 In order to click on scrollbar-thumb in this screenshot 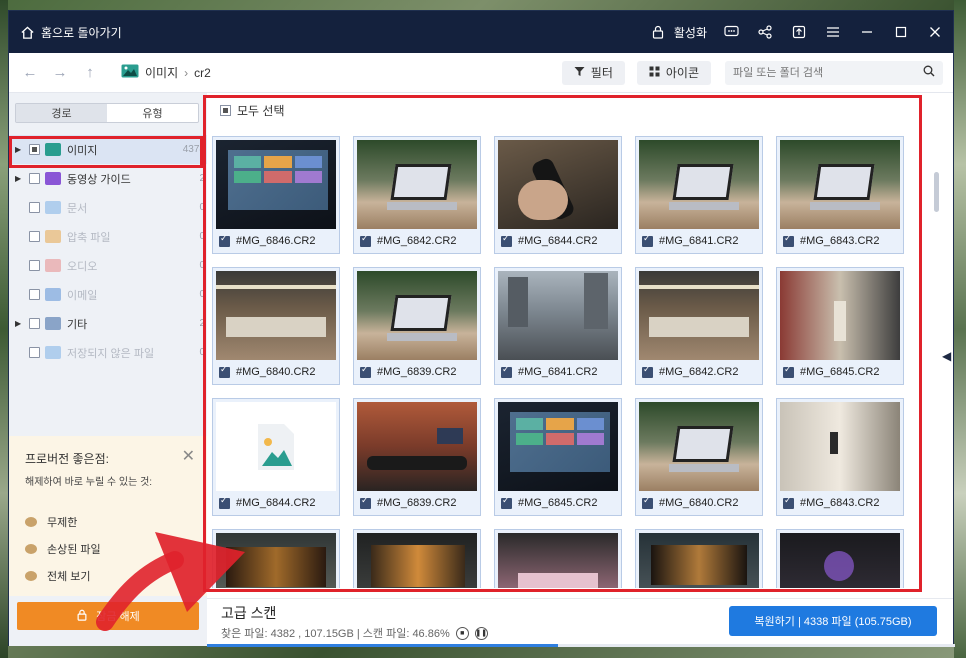, I will do `click(936, 192)`.